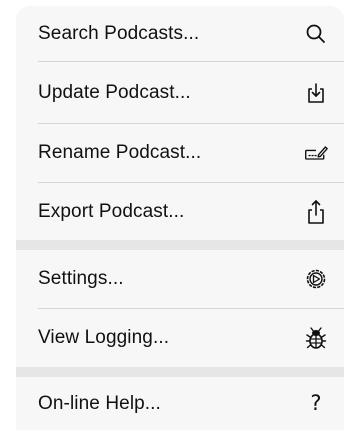 The height and width of the screenshot is (430, 354). What do you see at coordinates (316, 34) in the screenshot?
I see `search-icon` at bounding box center [316, 34].